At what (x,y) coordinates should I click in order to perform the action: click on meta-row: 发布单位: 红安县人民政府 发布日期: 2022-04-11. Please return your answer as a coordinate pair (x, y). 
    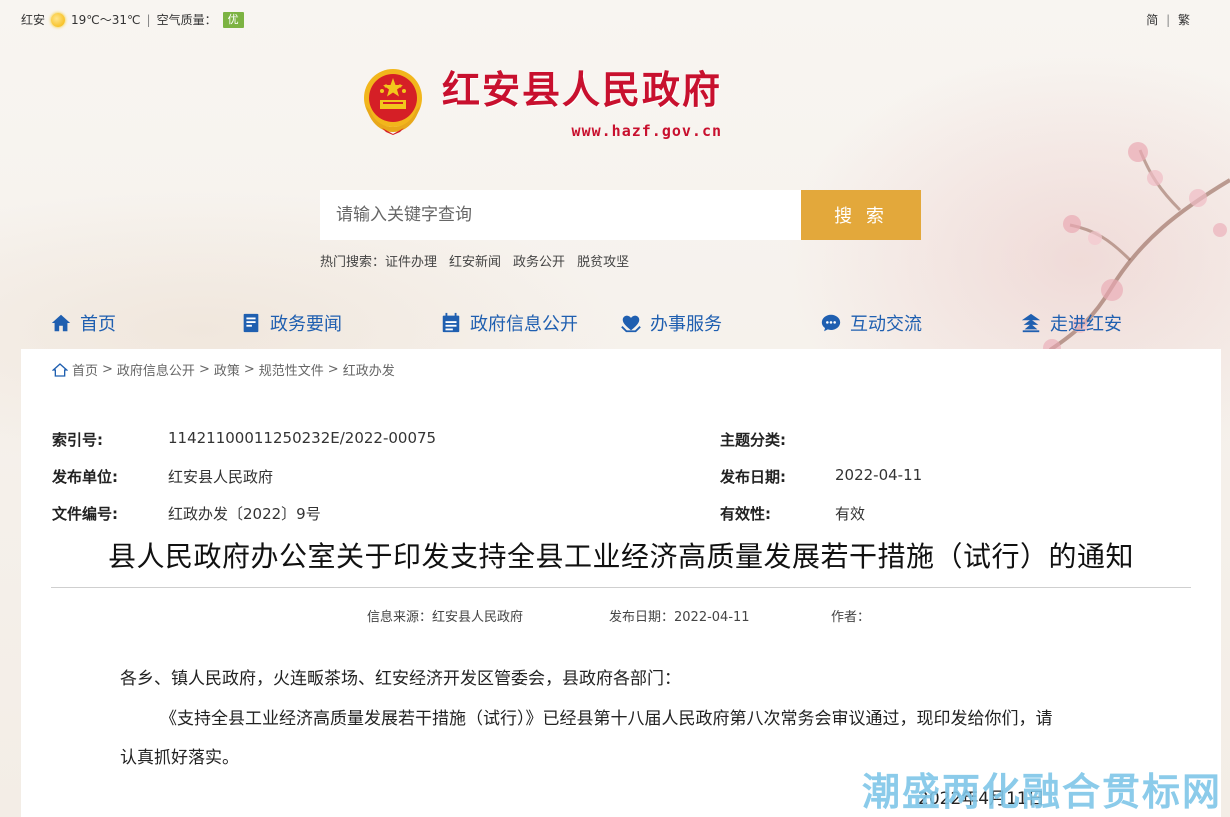
    Looking at the image, I should click on (622, 476).